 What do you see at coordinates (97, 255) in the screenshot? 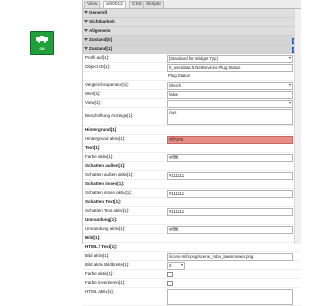
I see `field-label: Bild aktiv[1]:` at bounding box center [97, 255].